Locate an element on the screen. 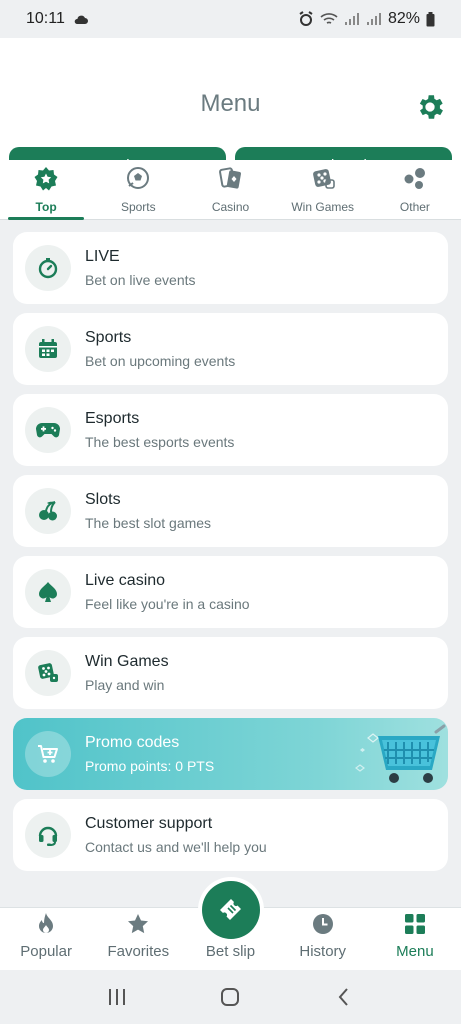 This screenshot has height=1024, width=461. tab-label: Win Games is located at coordinates (323, 207).